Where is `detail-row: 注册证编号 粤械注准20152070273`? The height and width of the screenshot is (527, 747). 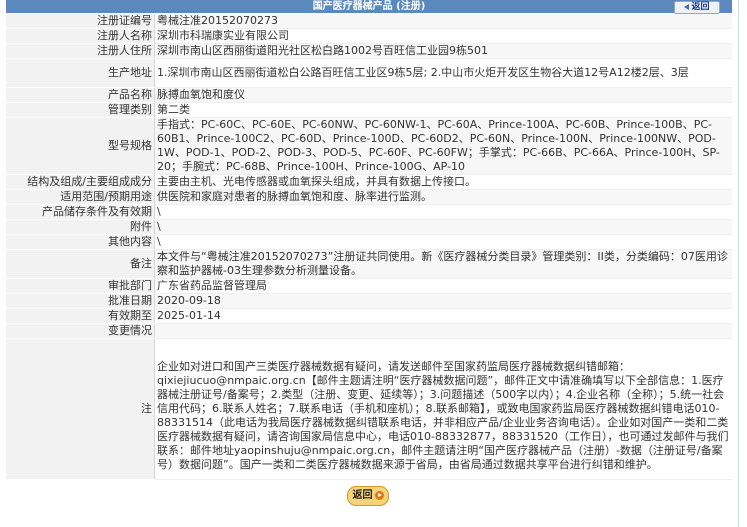
detail-row: 注册证编号 粤械注准20152070273 is located at coordinates (369, 21).